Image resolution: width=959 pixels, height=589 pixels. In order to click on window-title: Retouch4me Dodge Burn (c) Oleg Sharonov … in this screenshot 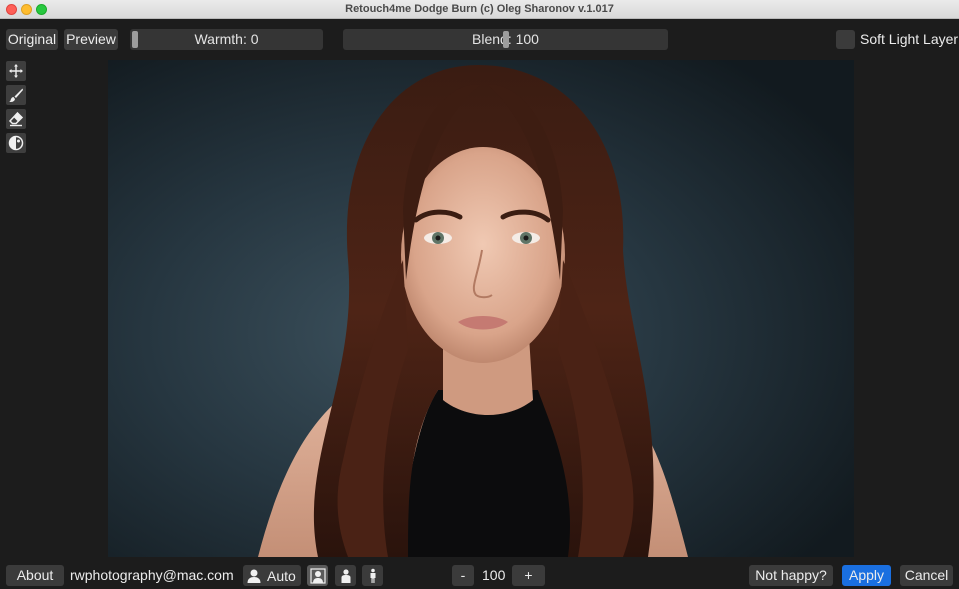, I will do `click(479, 9)`.